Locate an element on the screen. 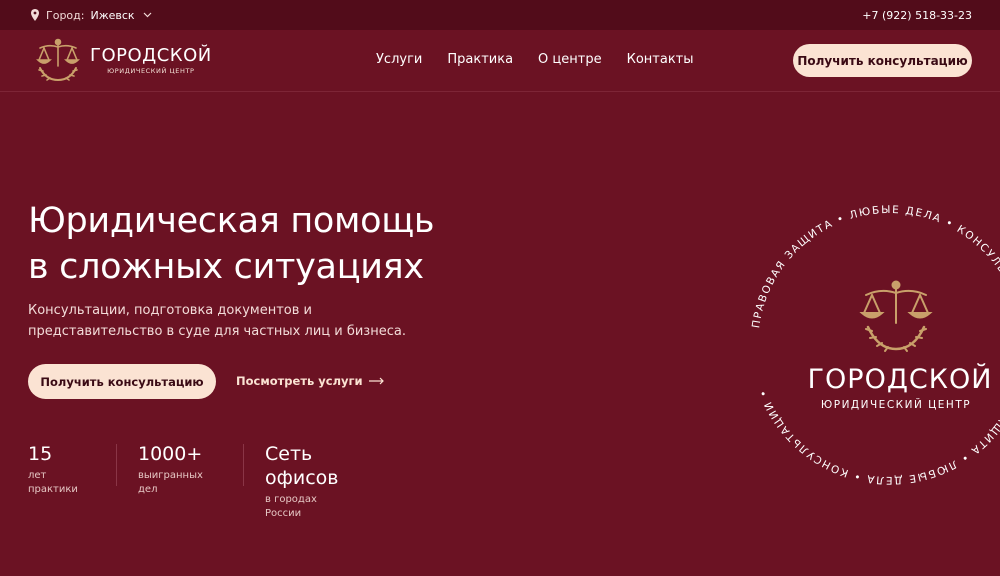 Image resolution: width=1000 pixels, height=576 pixels. stat-number: 15 is located at coordinates (40, 454).